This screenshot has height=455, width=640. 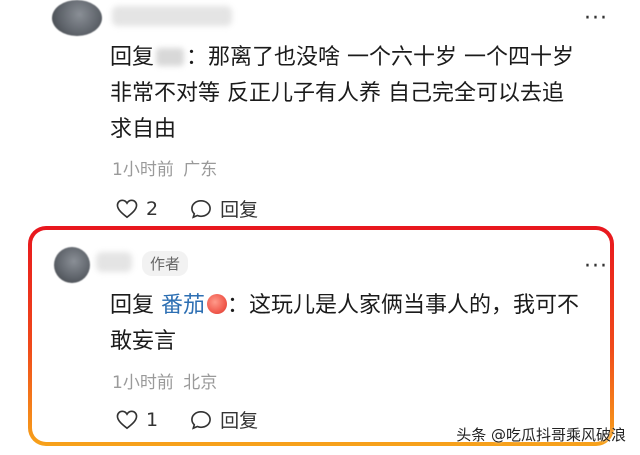 I want to click on author-badge: 作者, so click(x=165, y=263).